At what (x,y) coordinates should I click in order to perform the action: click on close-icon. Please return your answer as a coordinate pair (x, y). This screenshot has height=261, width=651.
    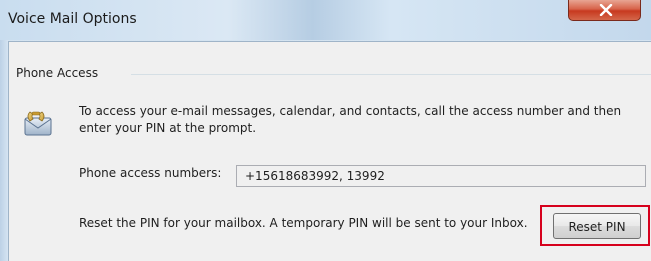
    Looking at the image, I should click on (606, 10).